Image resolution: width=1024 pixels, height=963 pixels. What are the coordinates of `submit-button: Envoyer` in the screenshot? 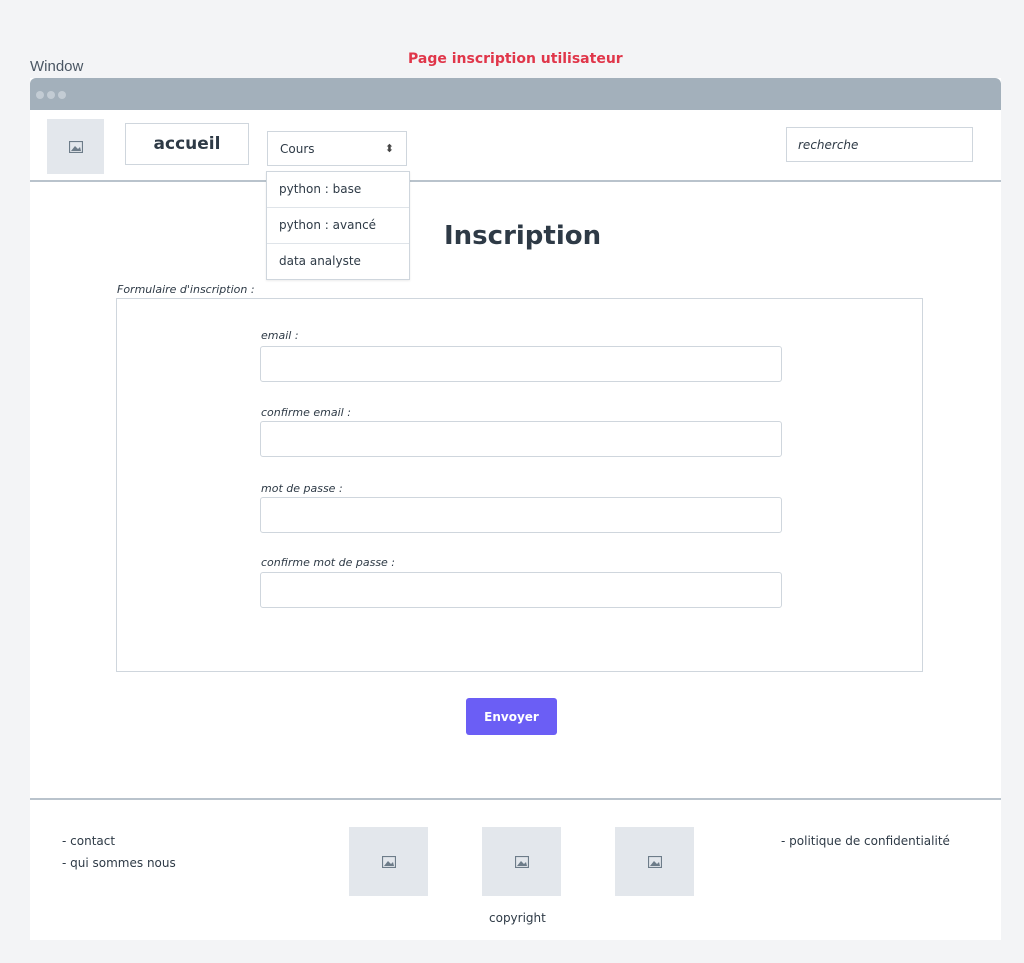 It's located at (511, 716).